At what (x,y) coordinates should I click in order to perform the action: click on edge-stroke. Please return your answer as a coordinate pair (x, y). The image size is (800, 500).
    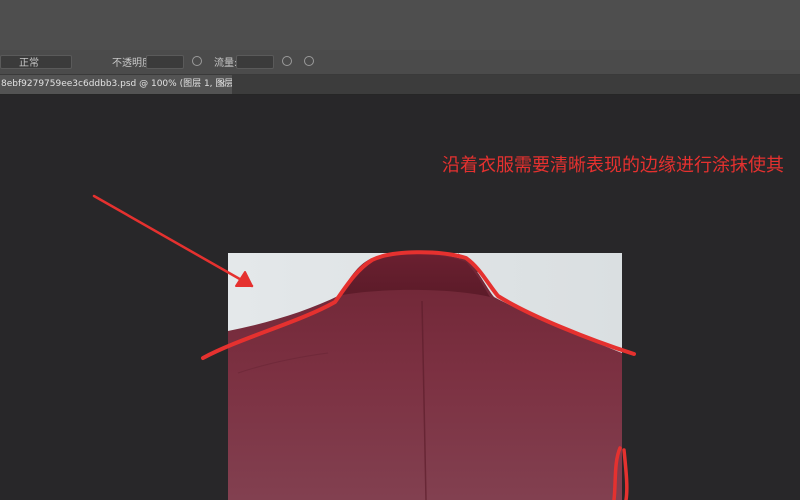
    Looking at the image, I should click on (418, 305).